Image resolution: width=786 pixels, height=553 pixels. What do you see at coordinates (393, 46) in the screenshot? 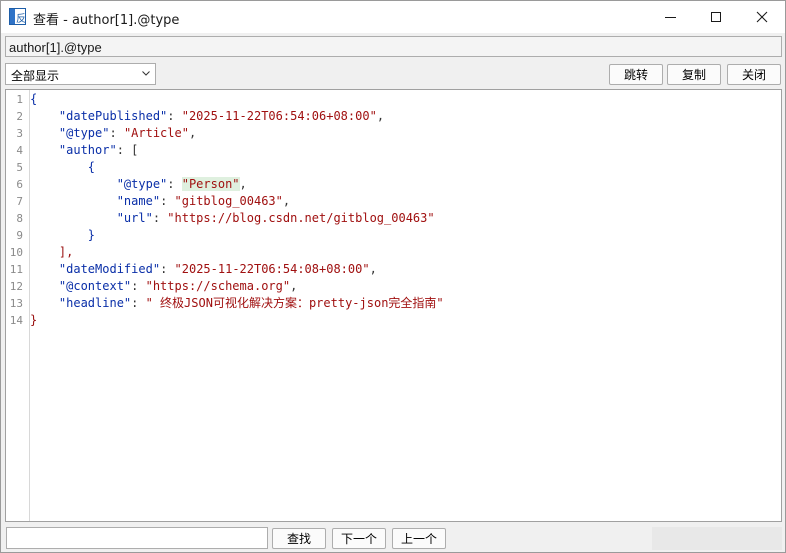
I see `json-path-field: author[1].@type` at bounding box center [393, 46].